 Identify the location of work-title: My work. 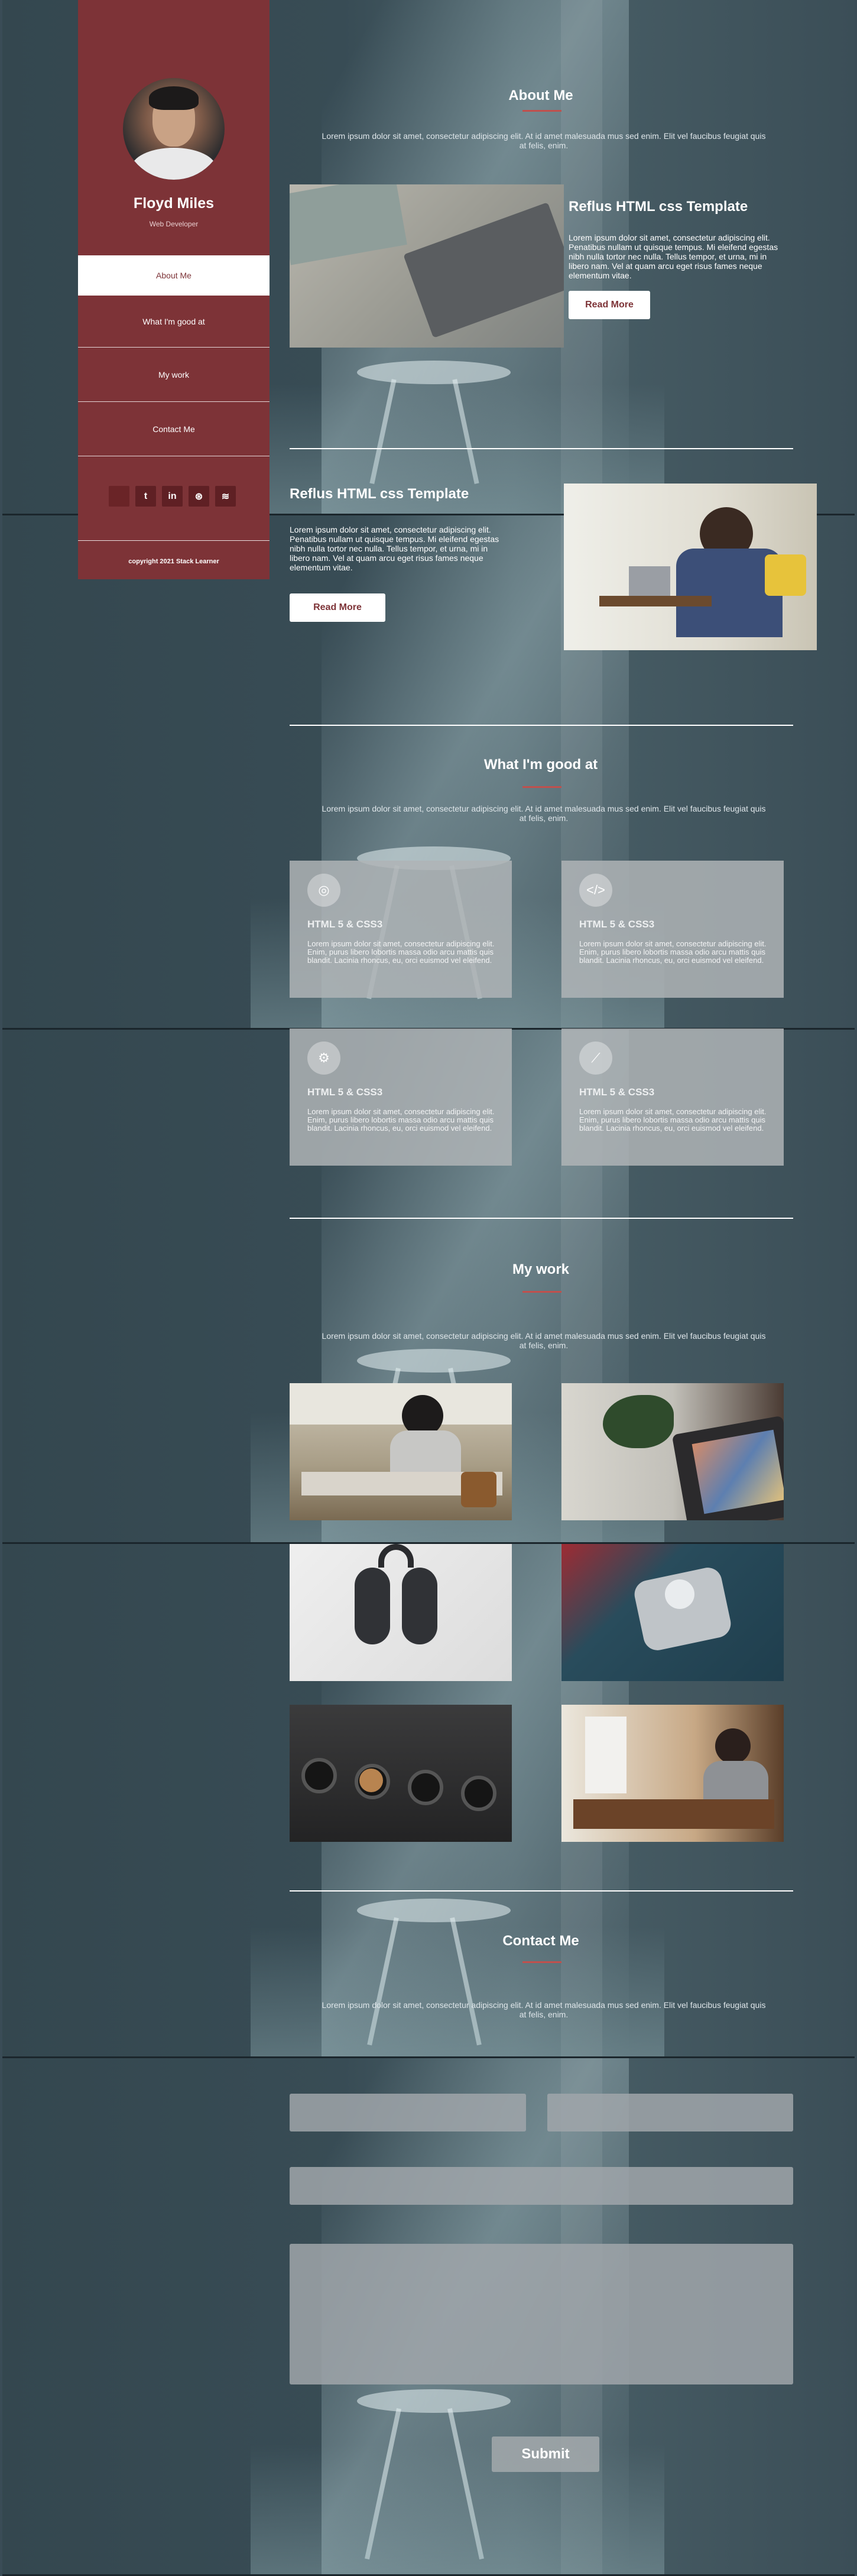
(541, 1269).